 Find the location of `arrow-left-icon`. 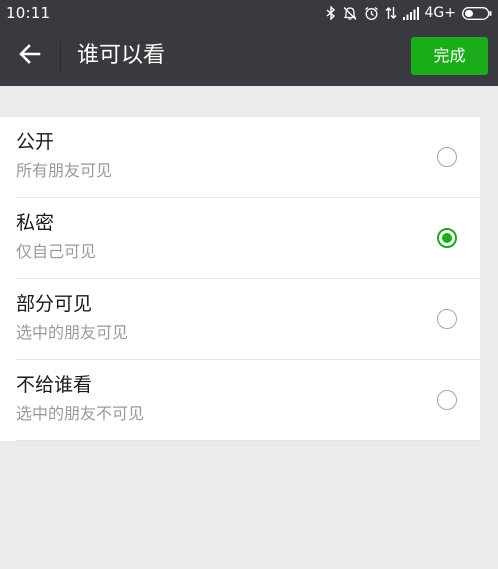

arrow-left-icon is located at coordinates (30, 56).